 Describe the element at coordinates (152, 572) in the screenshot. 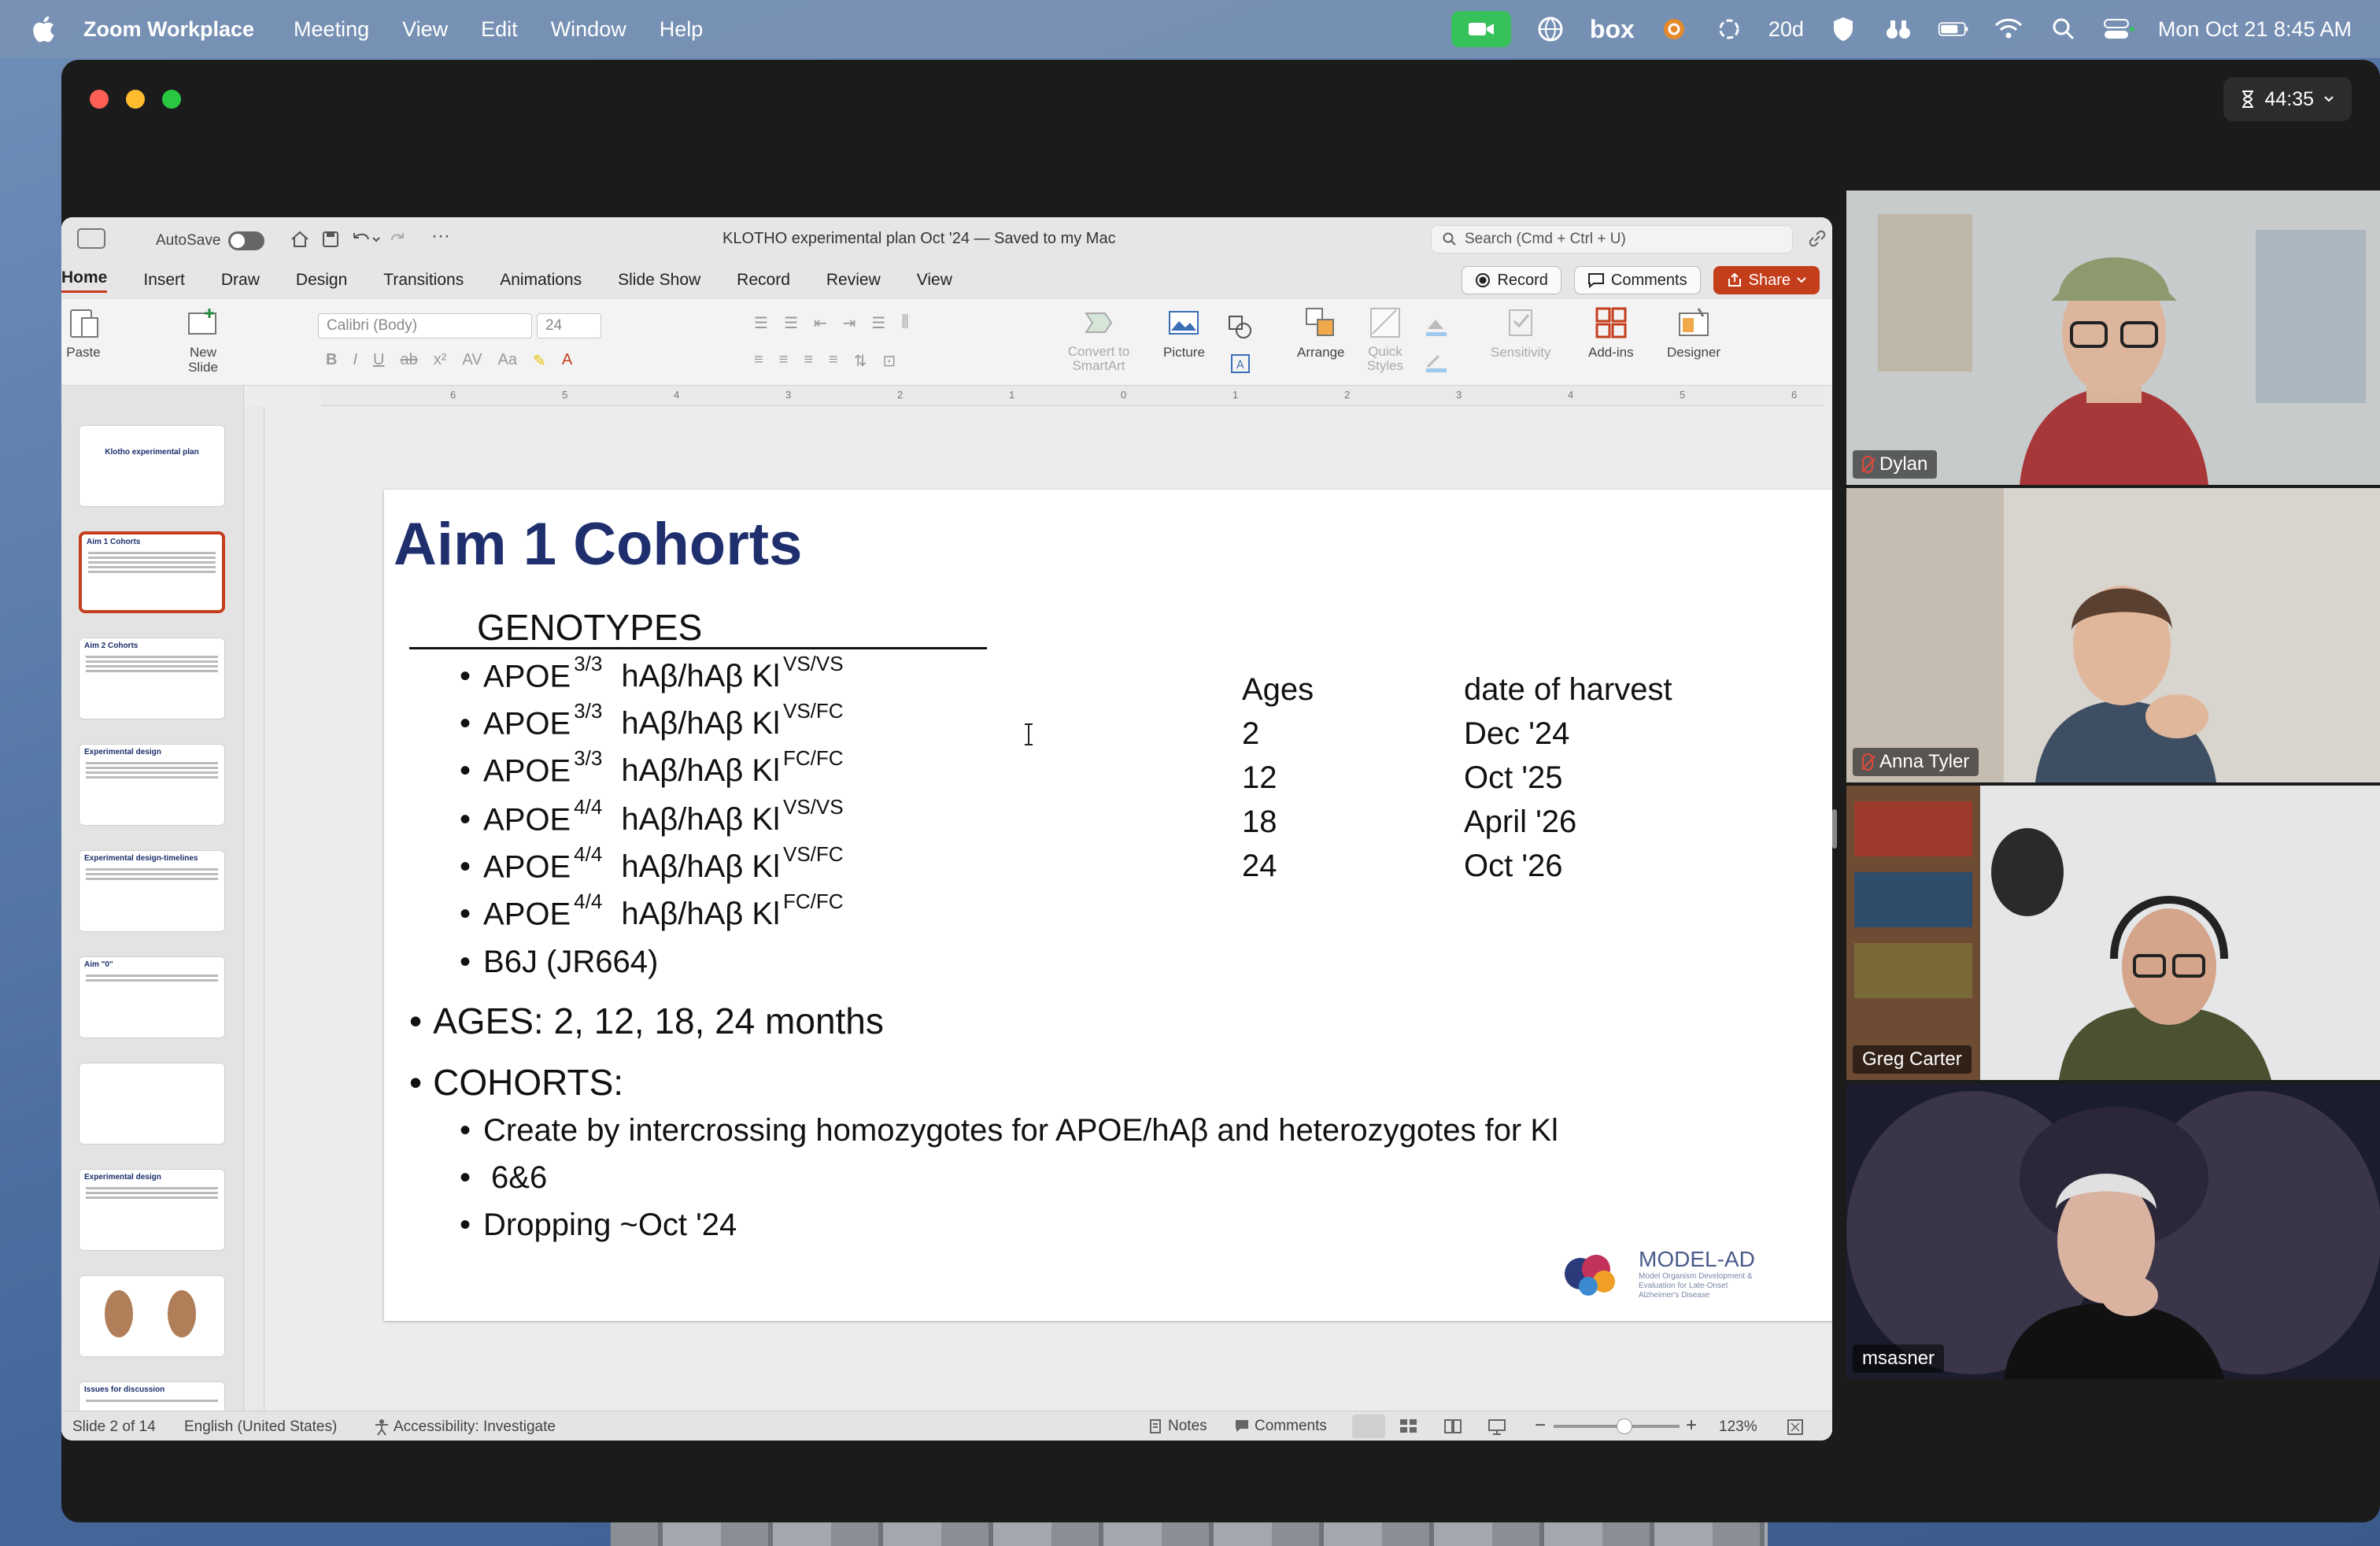

I see `slide-thumbnail-selected: Aim 1 Cohorts` at that location.